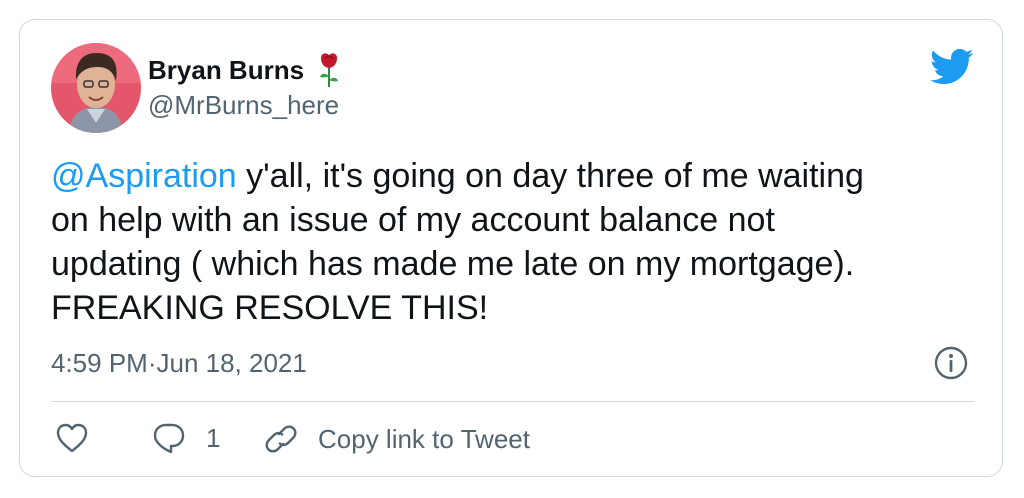  I want to click on tweet-timestamp: 4:59 PM · Jun 18, 2021, so click(179, 363).